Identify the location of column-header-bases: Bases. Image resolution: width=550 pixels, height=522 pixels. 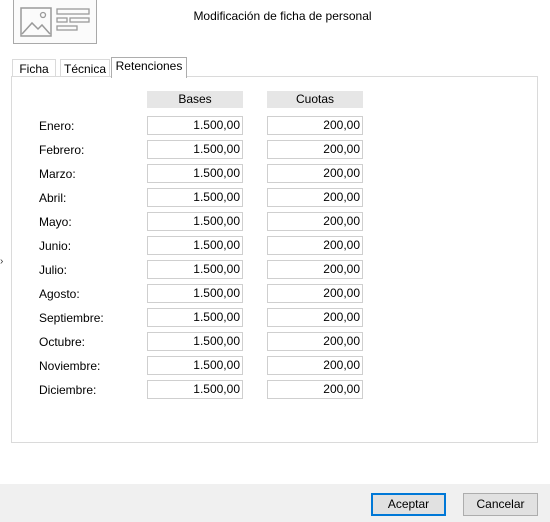
(195, 99).